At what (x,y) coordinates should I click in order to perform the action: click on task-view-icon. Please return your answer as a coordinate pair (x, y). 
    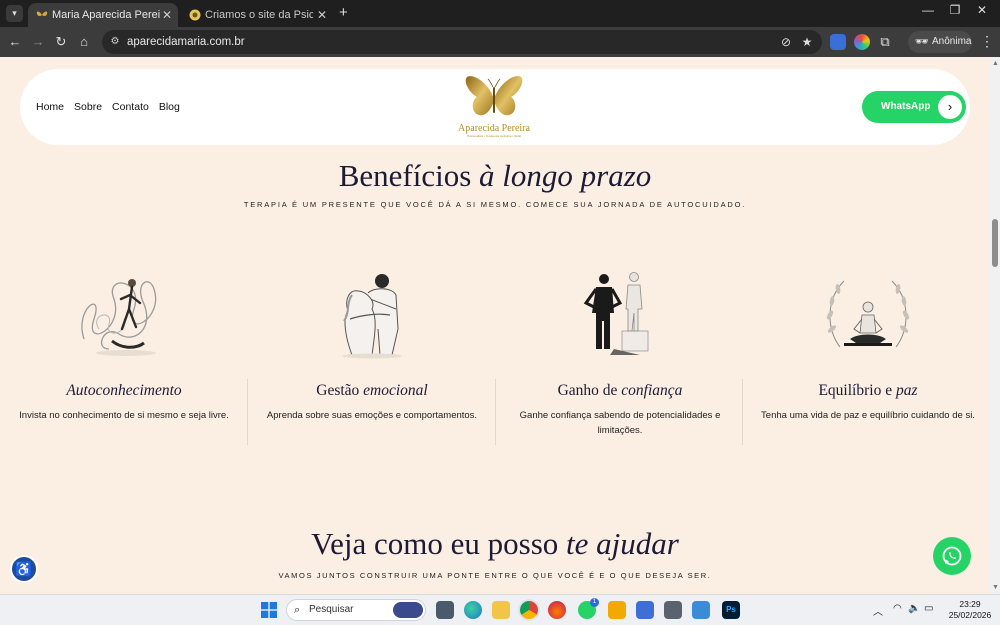
    Looking at the image, I should click on (445, 610).